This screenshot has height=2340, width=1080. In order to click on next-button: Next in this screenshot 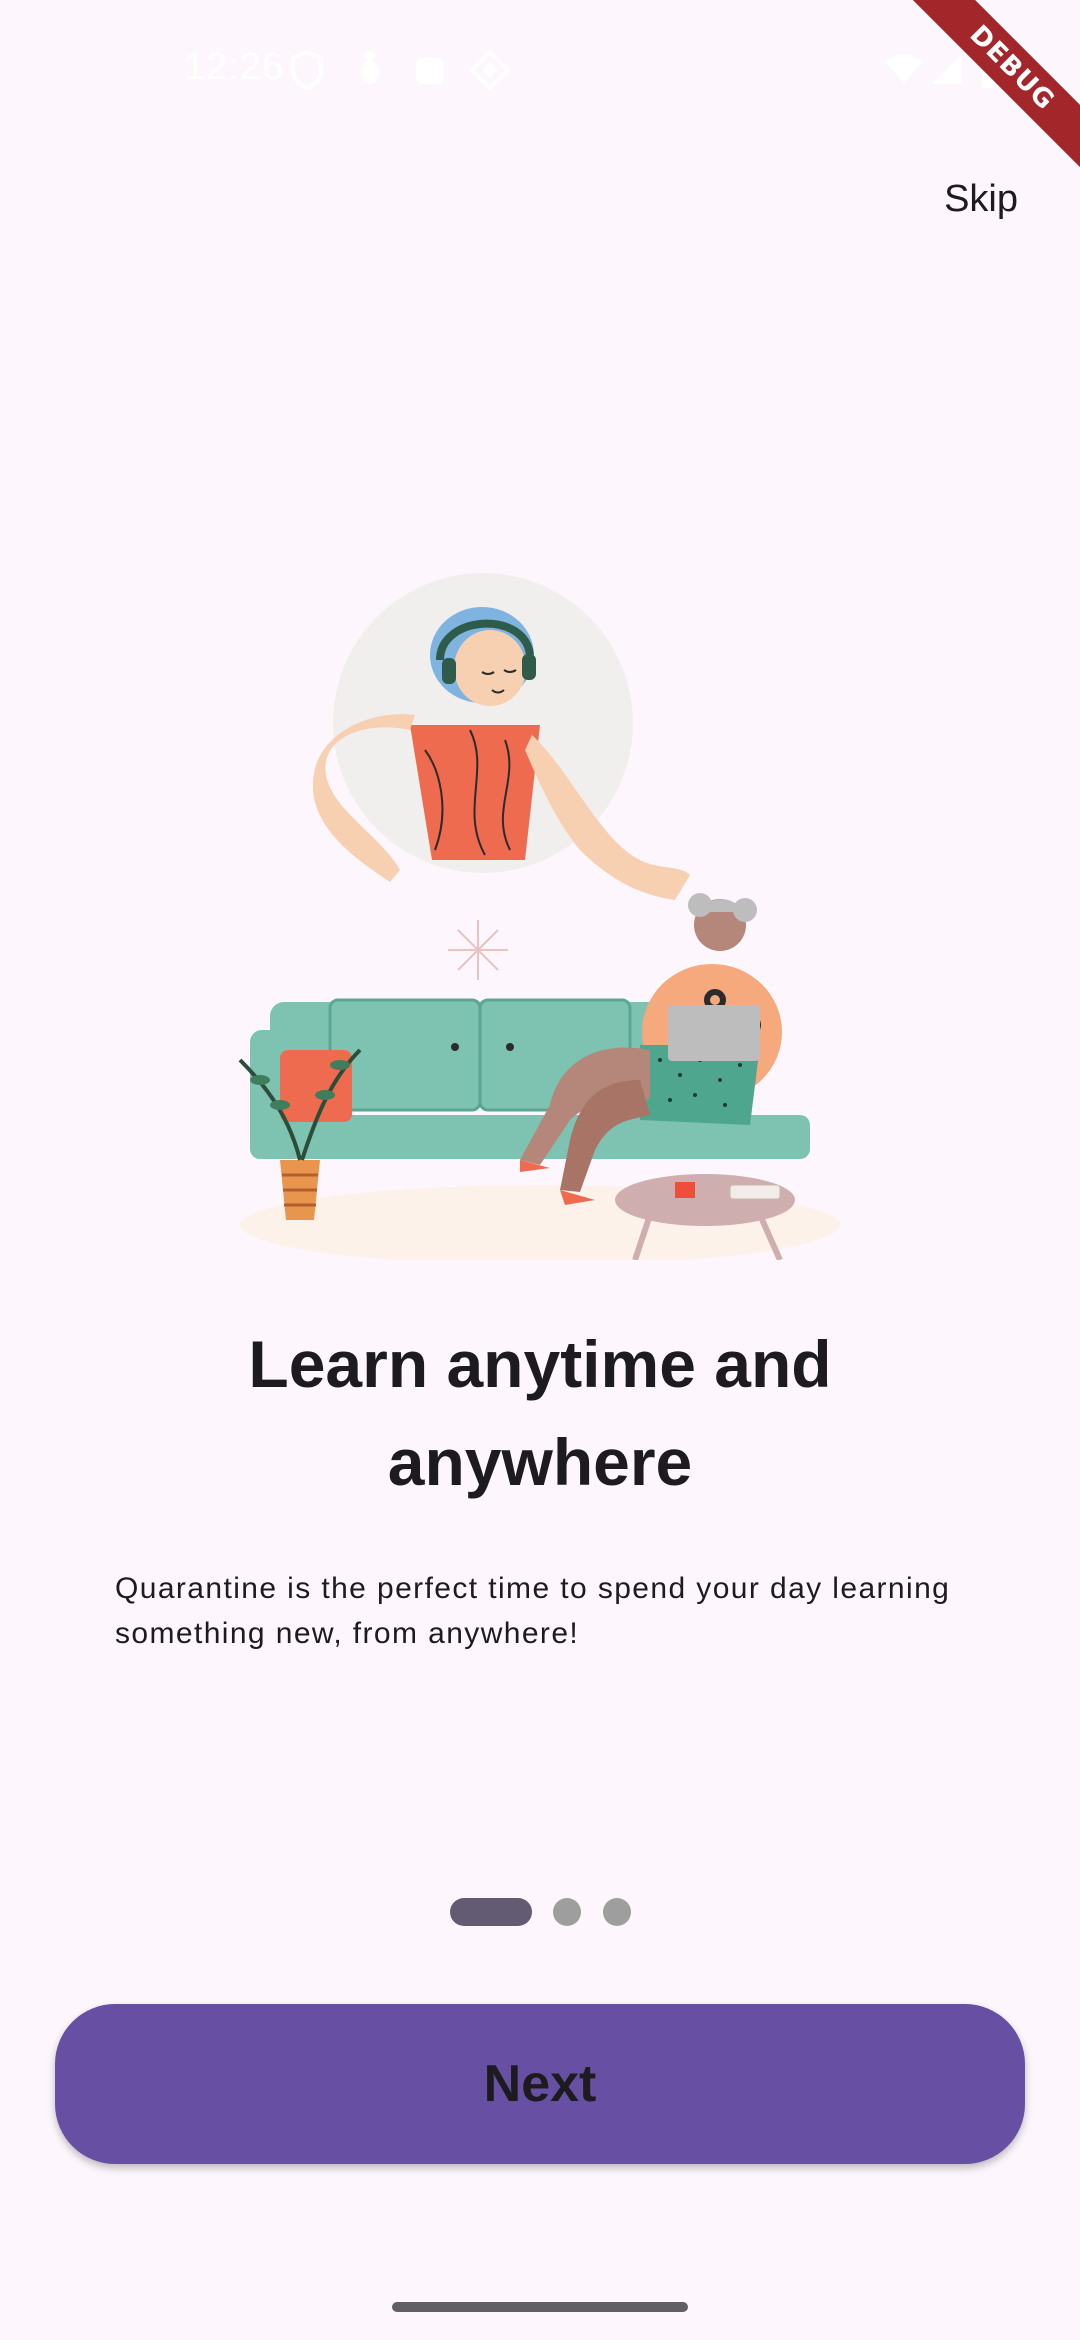, I will do `click(540, 2084)`.